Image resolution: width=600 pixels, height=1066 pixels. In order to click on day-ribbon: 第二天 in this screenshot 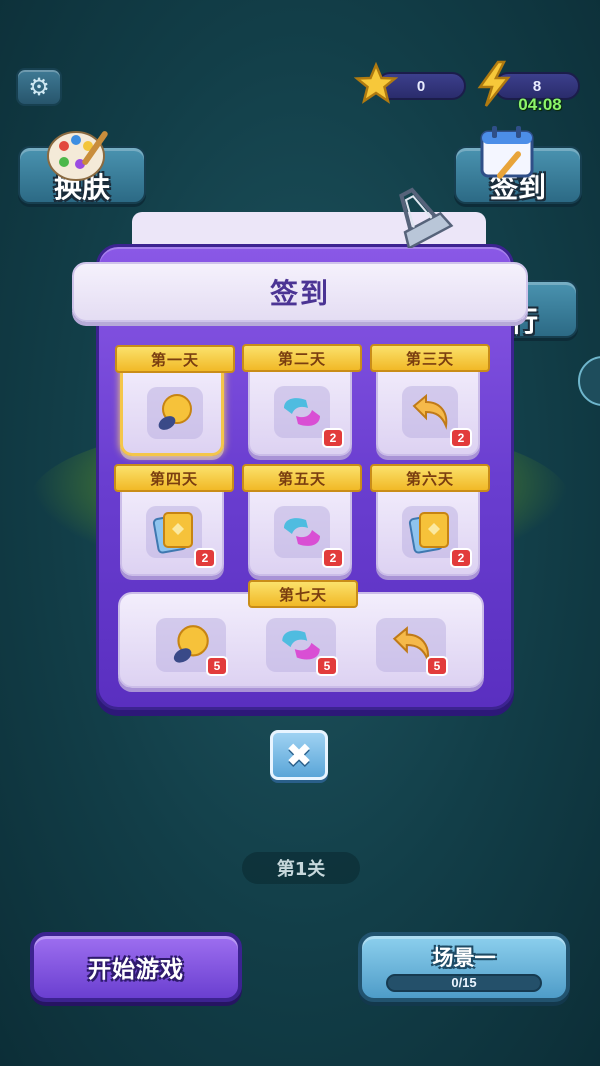, I will do `click(302, 358)`.